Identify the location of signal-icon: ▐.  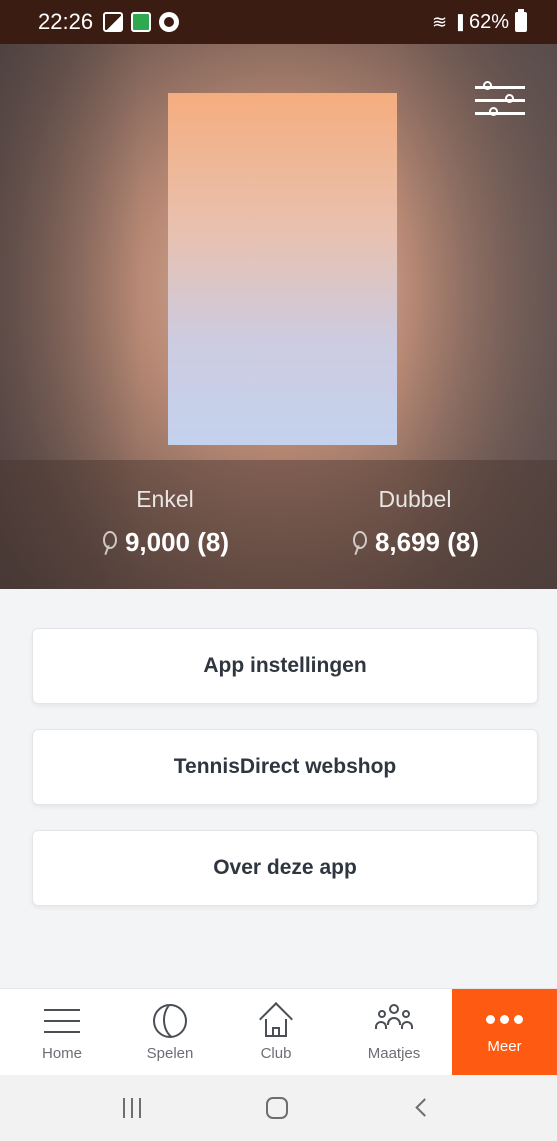
(458, 22).